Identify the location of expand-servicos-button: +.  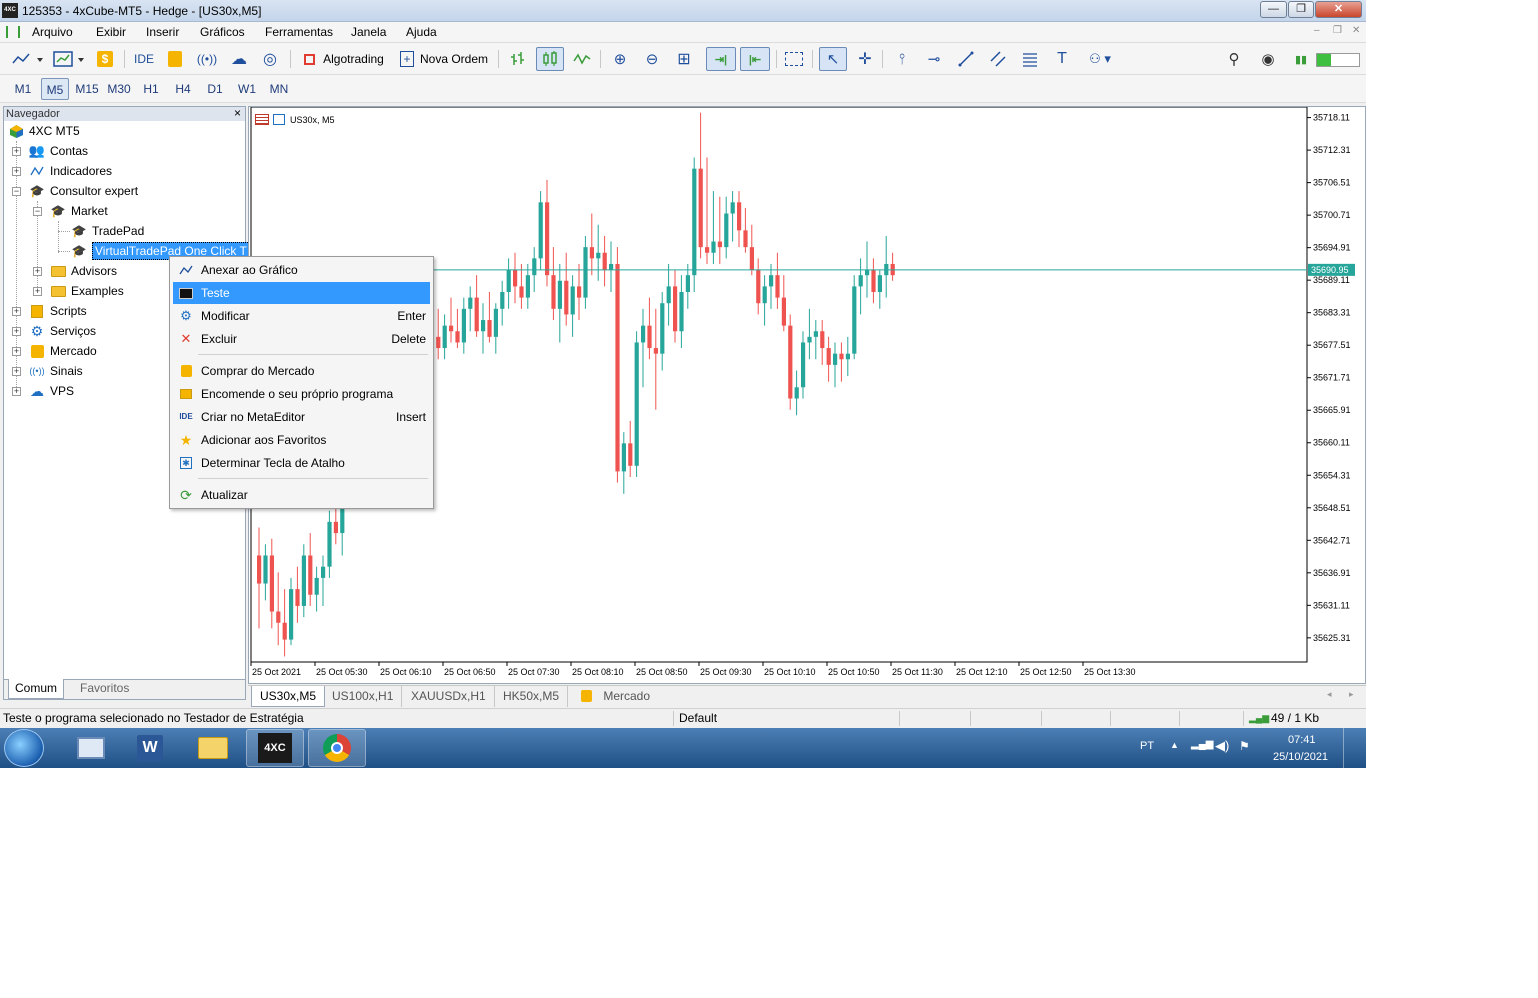
(16, 331).